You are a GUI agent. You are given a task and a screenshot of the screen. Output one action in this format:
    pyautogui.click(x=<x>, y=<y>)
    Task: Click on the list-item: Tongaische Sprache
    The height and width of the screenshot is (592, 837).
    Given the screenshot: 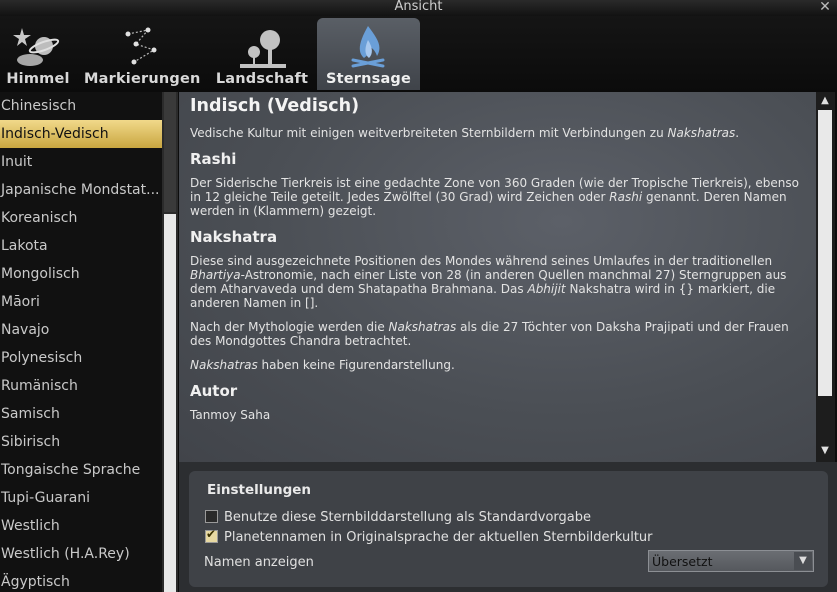 What is the action you would take?
    pyautogui.click(x=81, y=470)
    